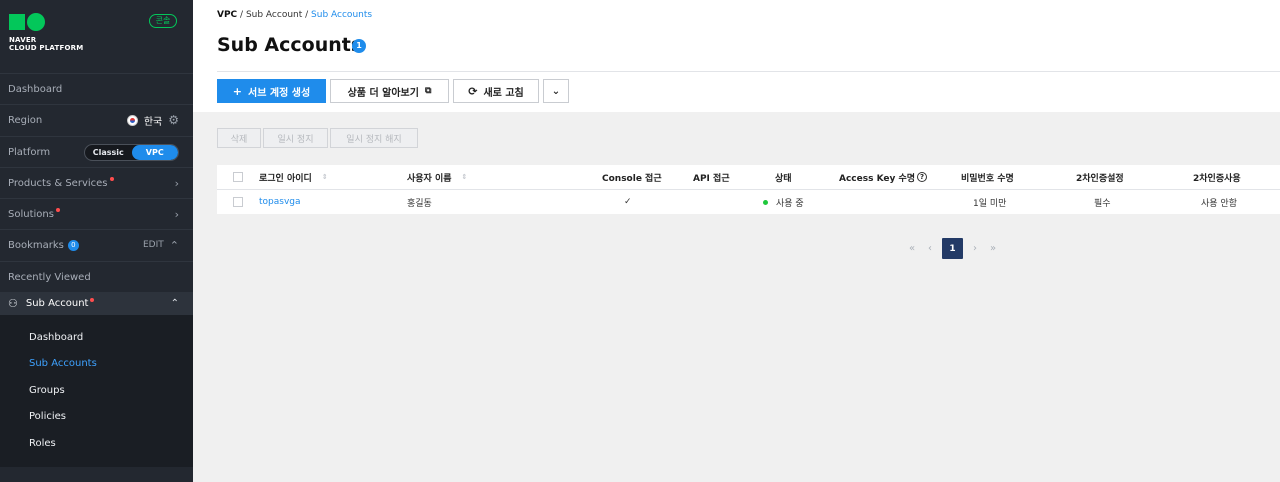  Describe the element at coordinates (389, 91) in the screenshot. I see `learn-more-button: 상품 더 알아보기 ⧉` at that location.